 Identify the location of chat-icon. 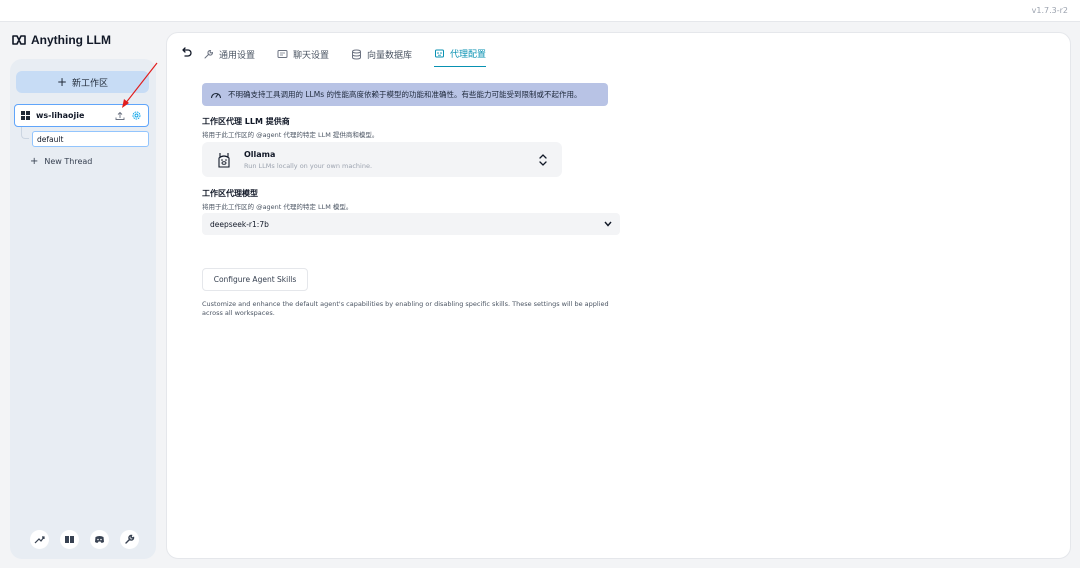
(282, 53).